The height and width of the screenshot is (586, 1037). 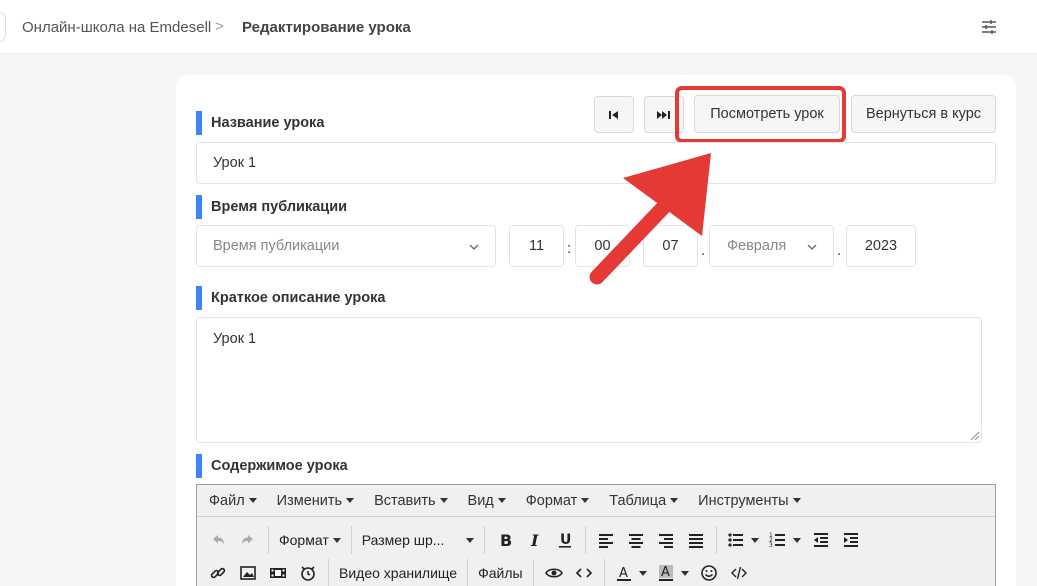 What do you see at coordinates (638, 500) in the screenshot?
I see `menu-table-label: Таблица` at bounding box center [638, 500].